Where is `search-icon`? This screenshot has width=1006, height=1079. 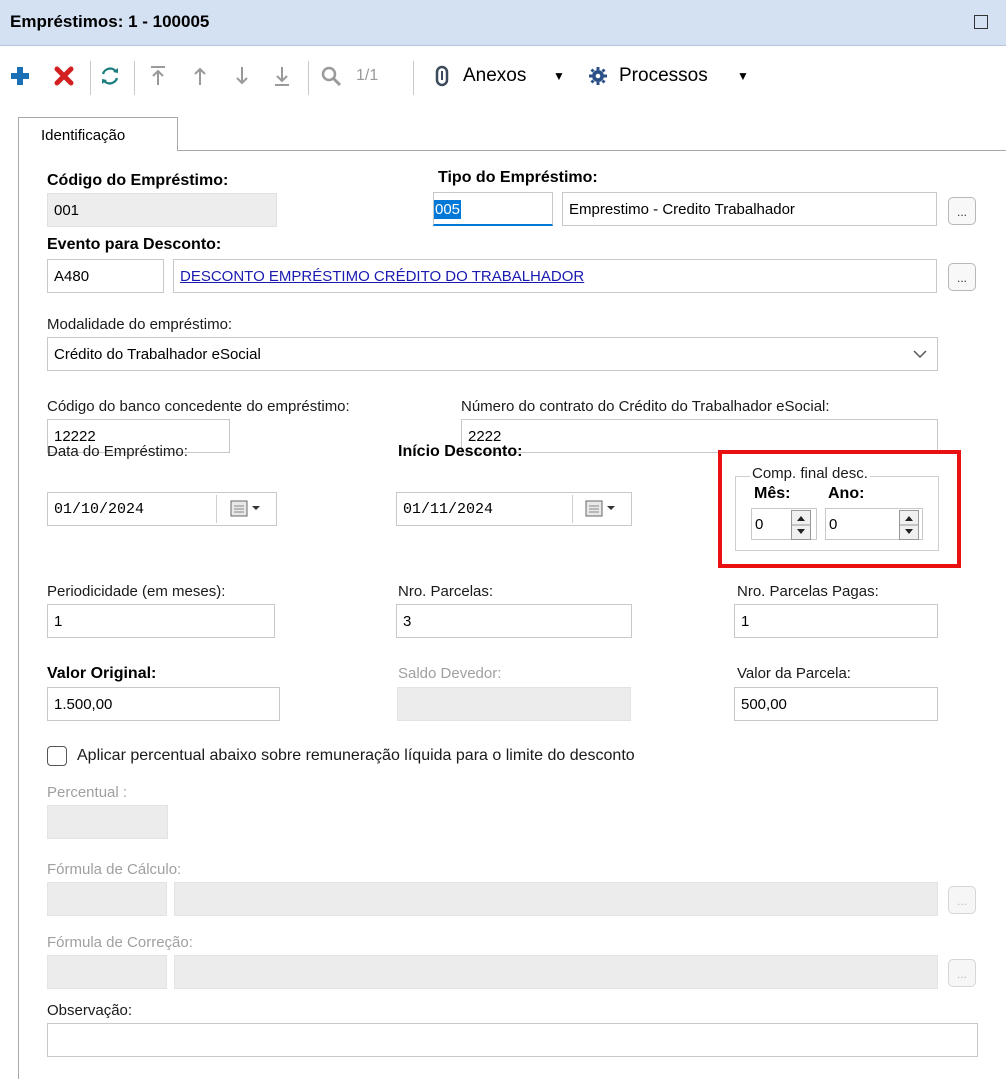
search-icon is located at coordinates (331, 76).